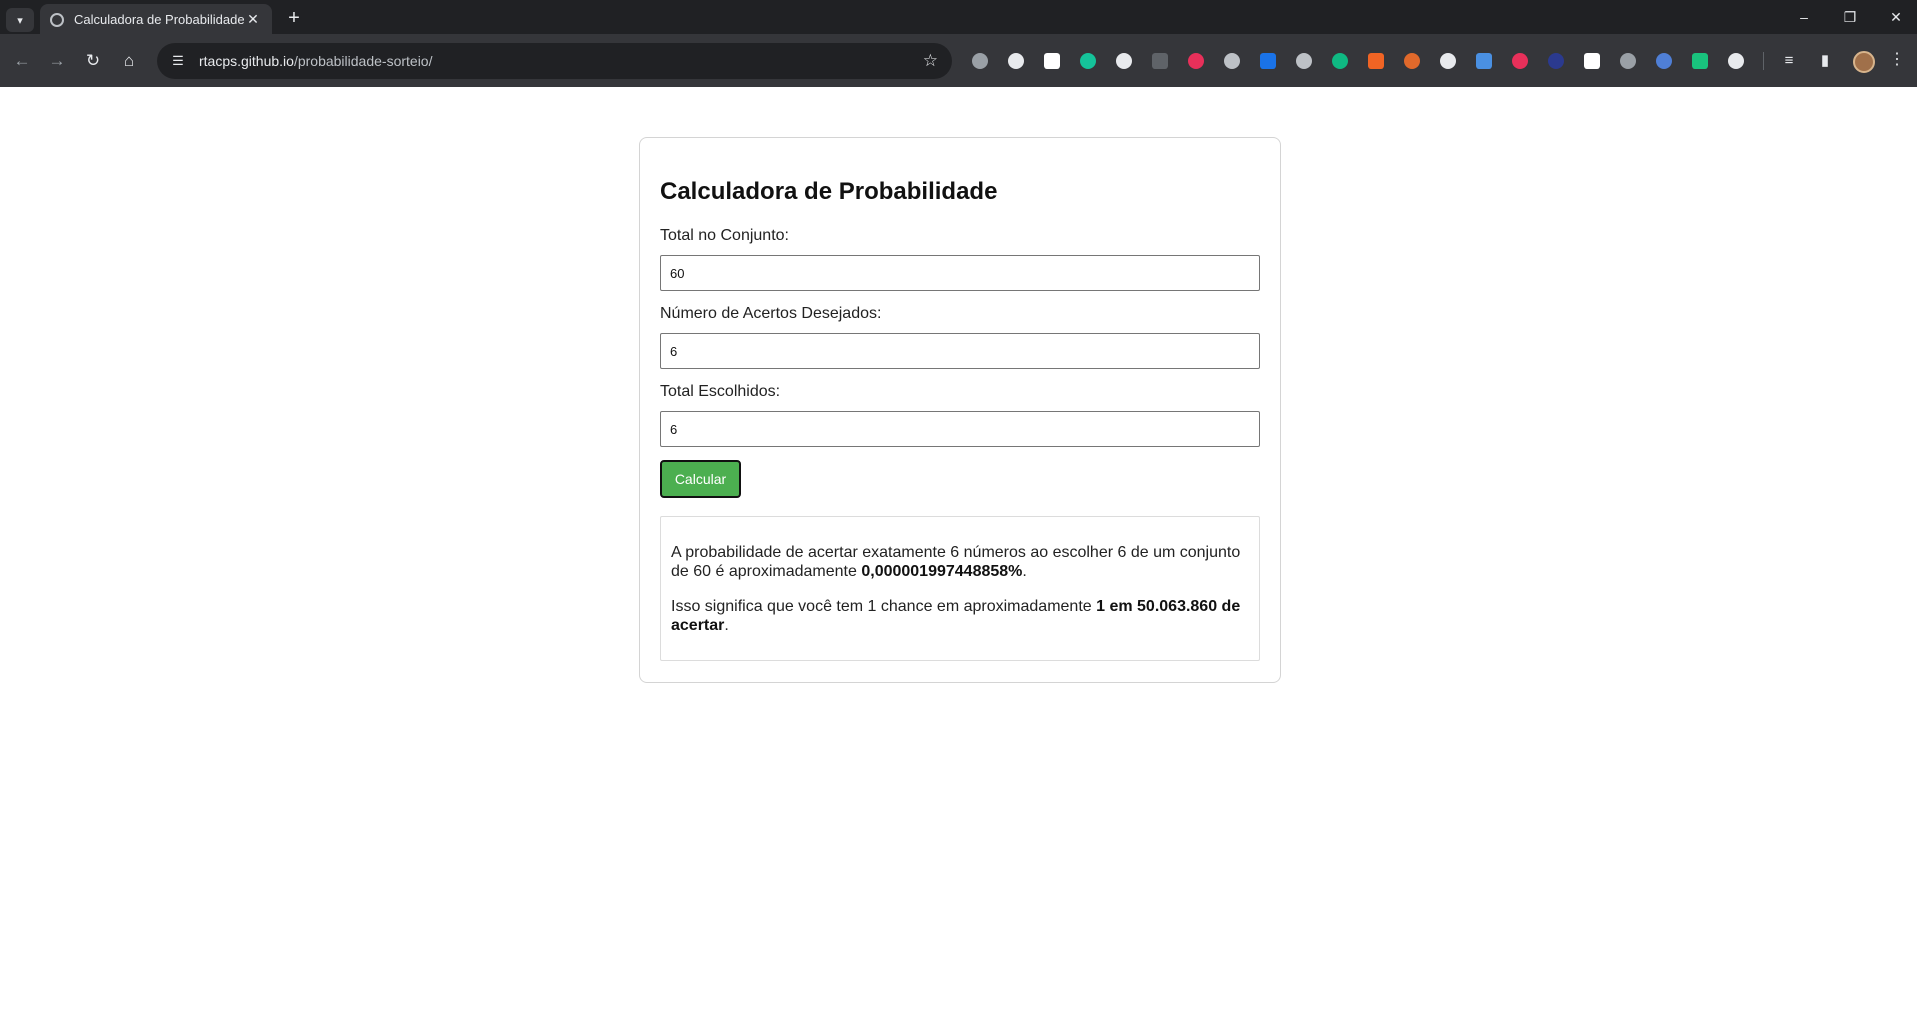 The image size is (1917, 1031). I want to click on total-chosen-label: Total Escolhidos:, so click(720, 391).